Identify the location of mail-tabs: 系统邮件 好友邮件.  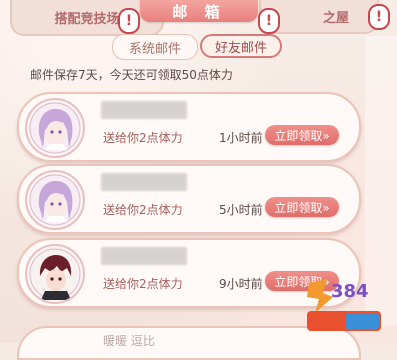
(198, 47).